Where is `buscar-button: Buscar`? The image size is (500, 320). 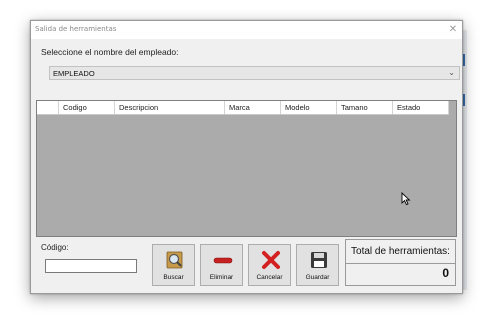
buscar-button: Buscar is located at coordinates (173, 265).